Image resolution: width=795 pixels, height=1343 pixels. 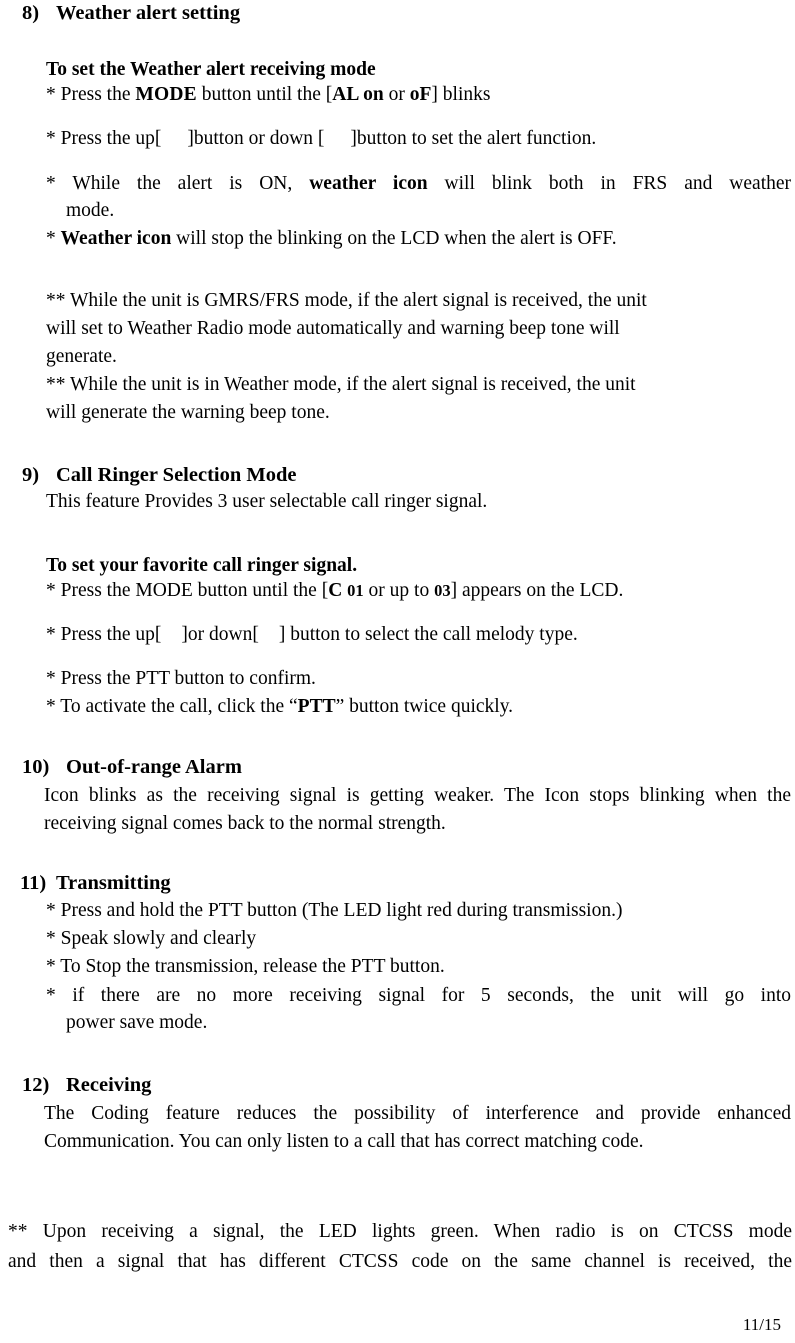 What do you see at coordinates (31, 475) in the screenshot?
I see `section-9-number: 9)` at bounding box center [31, 475].